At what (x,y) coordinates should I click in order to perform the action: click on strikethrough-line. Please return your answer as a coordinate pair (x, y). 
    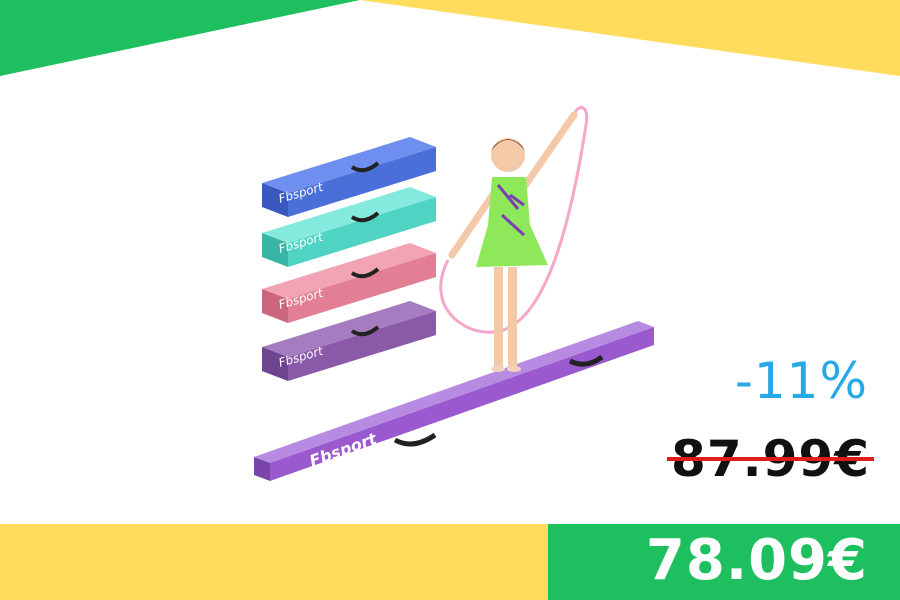
    Looking at the image, I should click on (770, 459).